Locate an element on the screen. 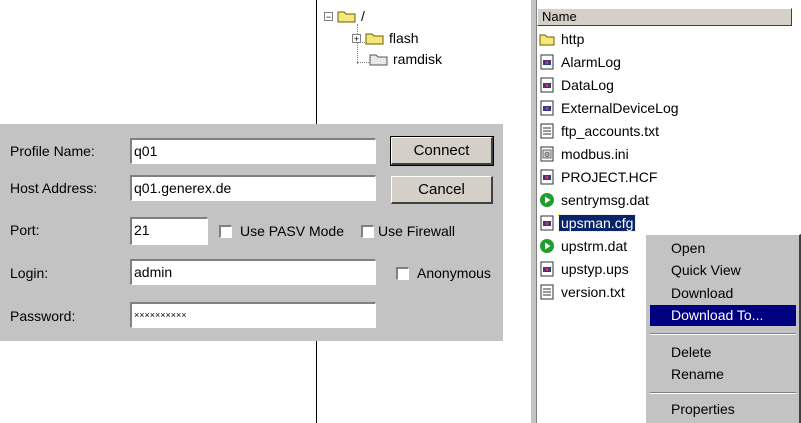  file-list-item: upsman.cfg is located at coordinates (588, 223).